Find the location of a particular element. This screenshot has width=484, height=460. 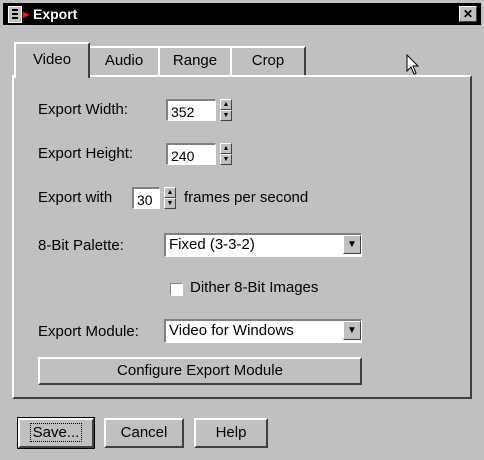

window-title: Export is located at coordinates (55, 14).